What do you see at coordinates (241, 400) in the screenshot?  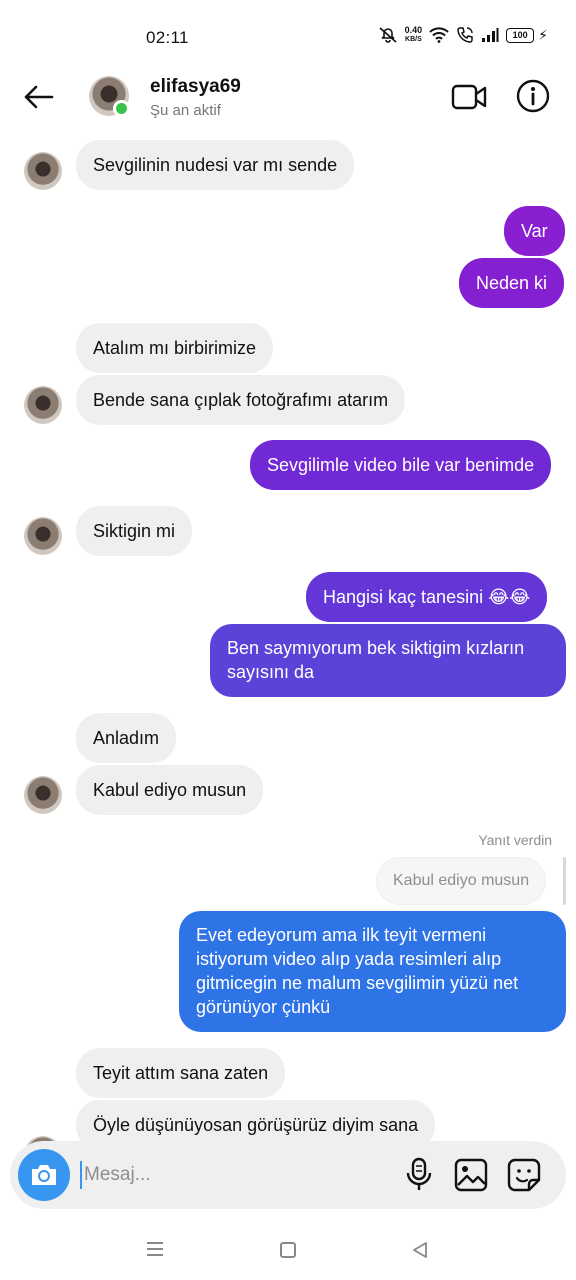 I see `message-bubble-incoming: Bende sana çıplak fotoğrafımı atarım` at bounding box center [241, 400].